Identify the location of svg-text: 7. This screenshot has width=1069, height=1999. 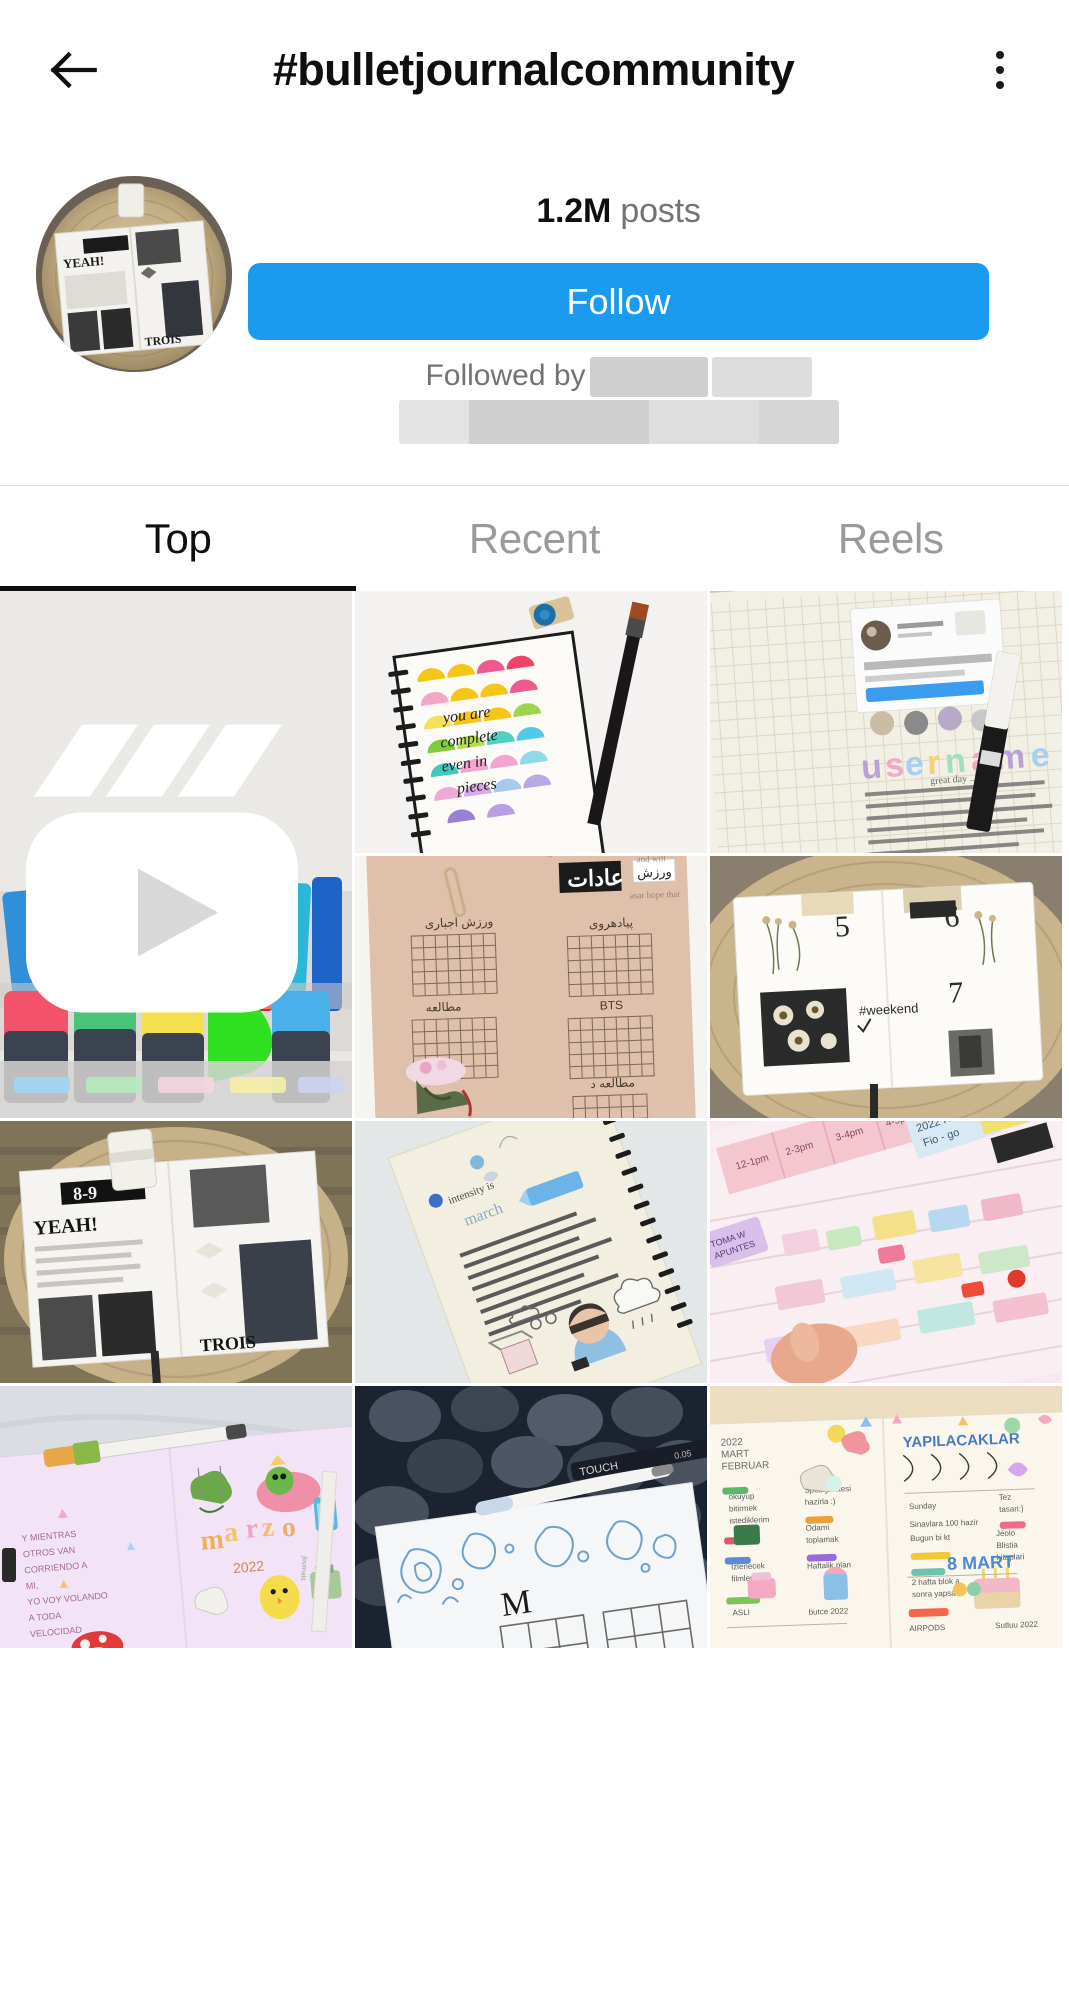
(955, 993).